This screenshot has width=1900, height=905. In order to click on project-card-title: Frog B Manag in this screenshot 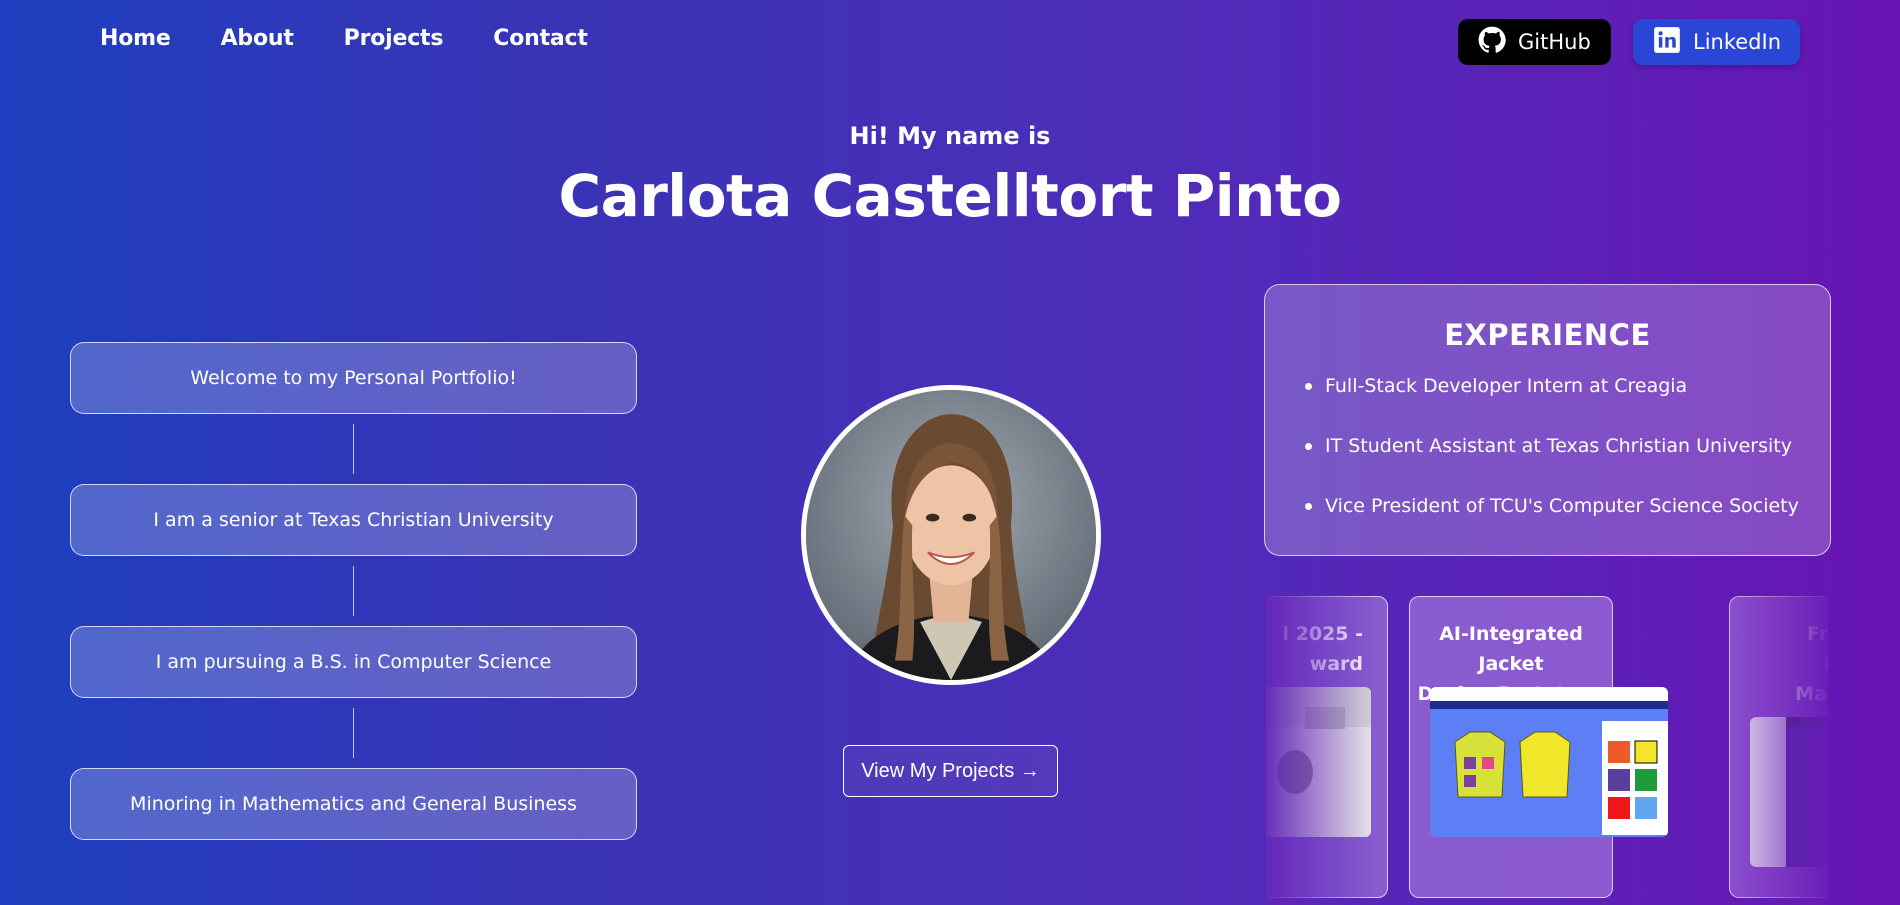, I will do `click(1811, 664)`.